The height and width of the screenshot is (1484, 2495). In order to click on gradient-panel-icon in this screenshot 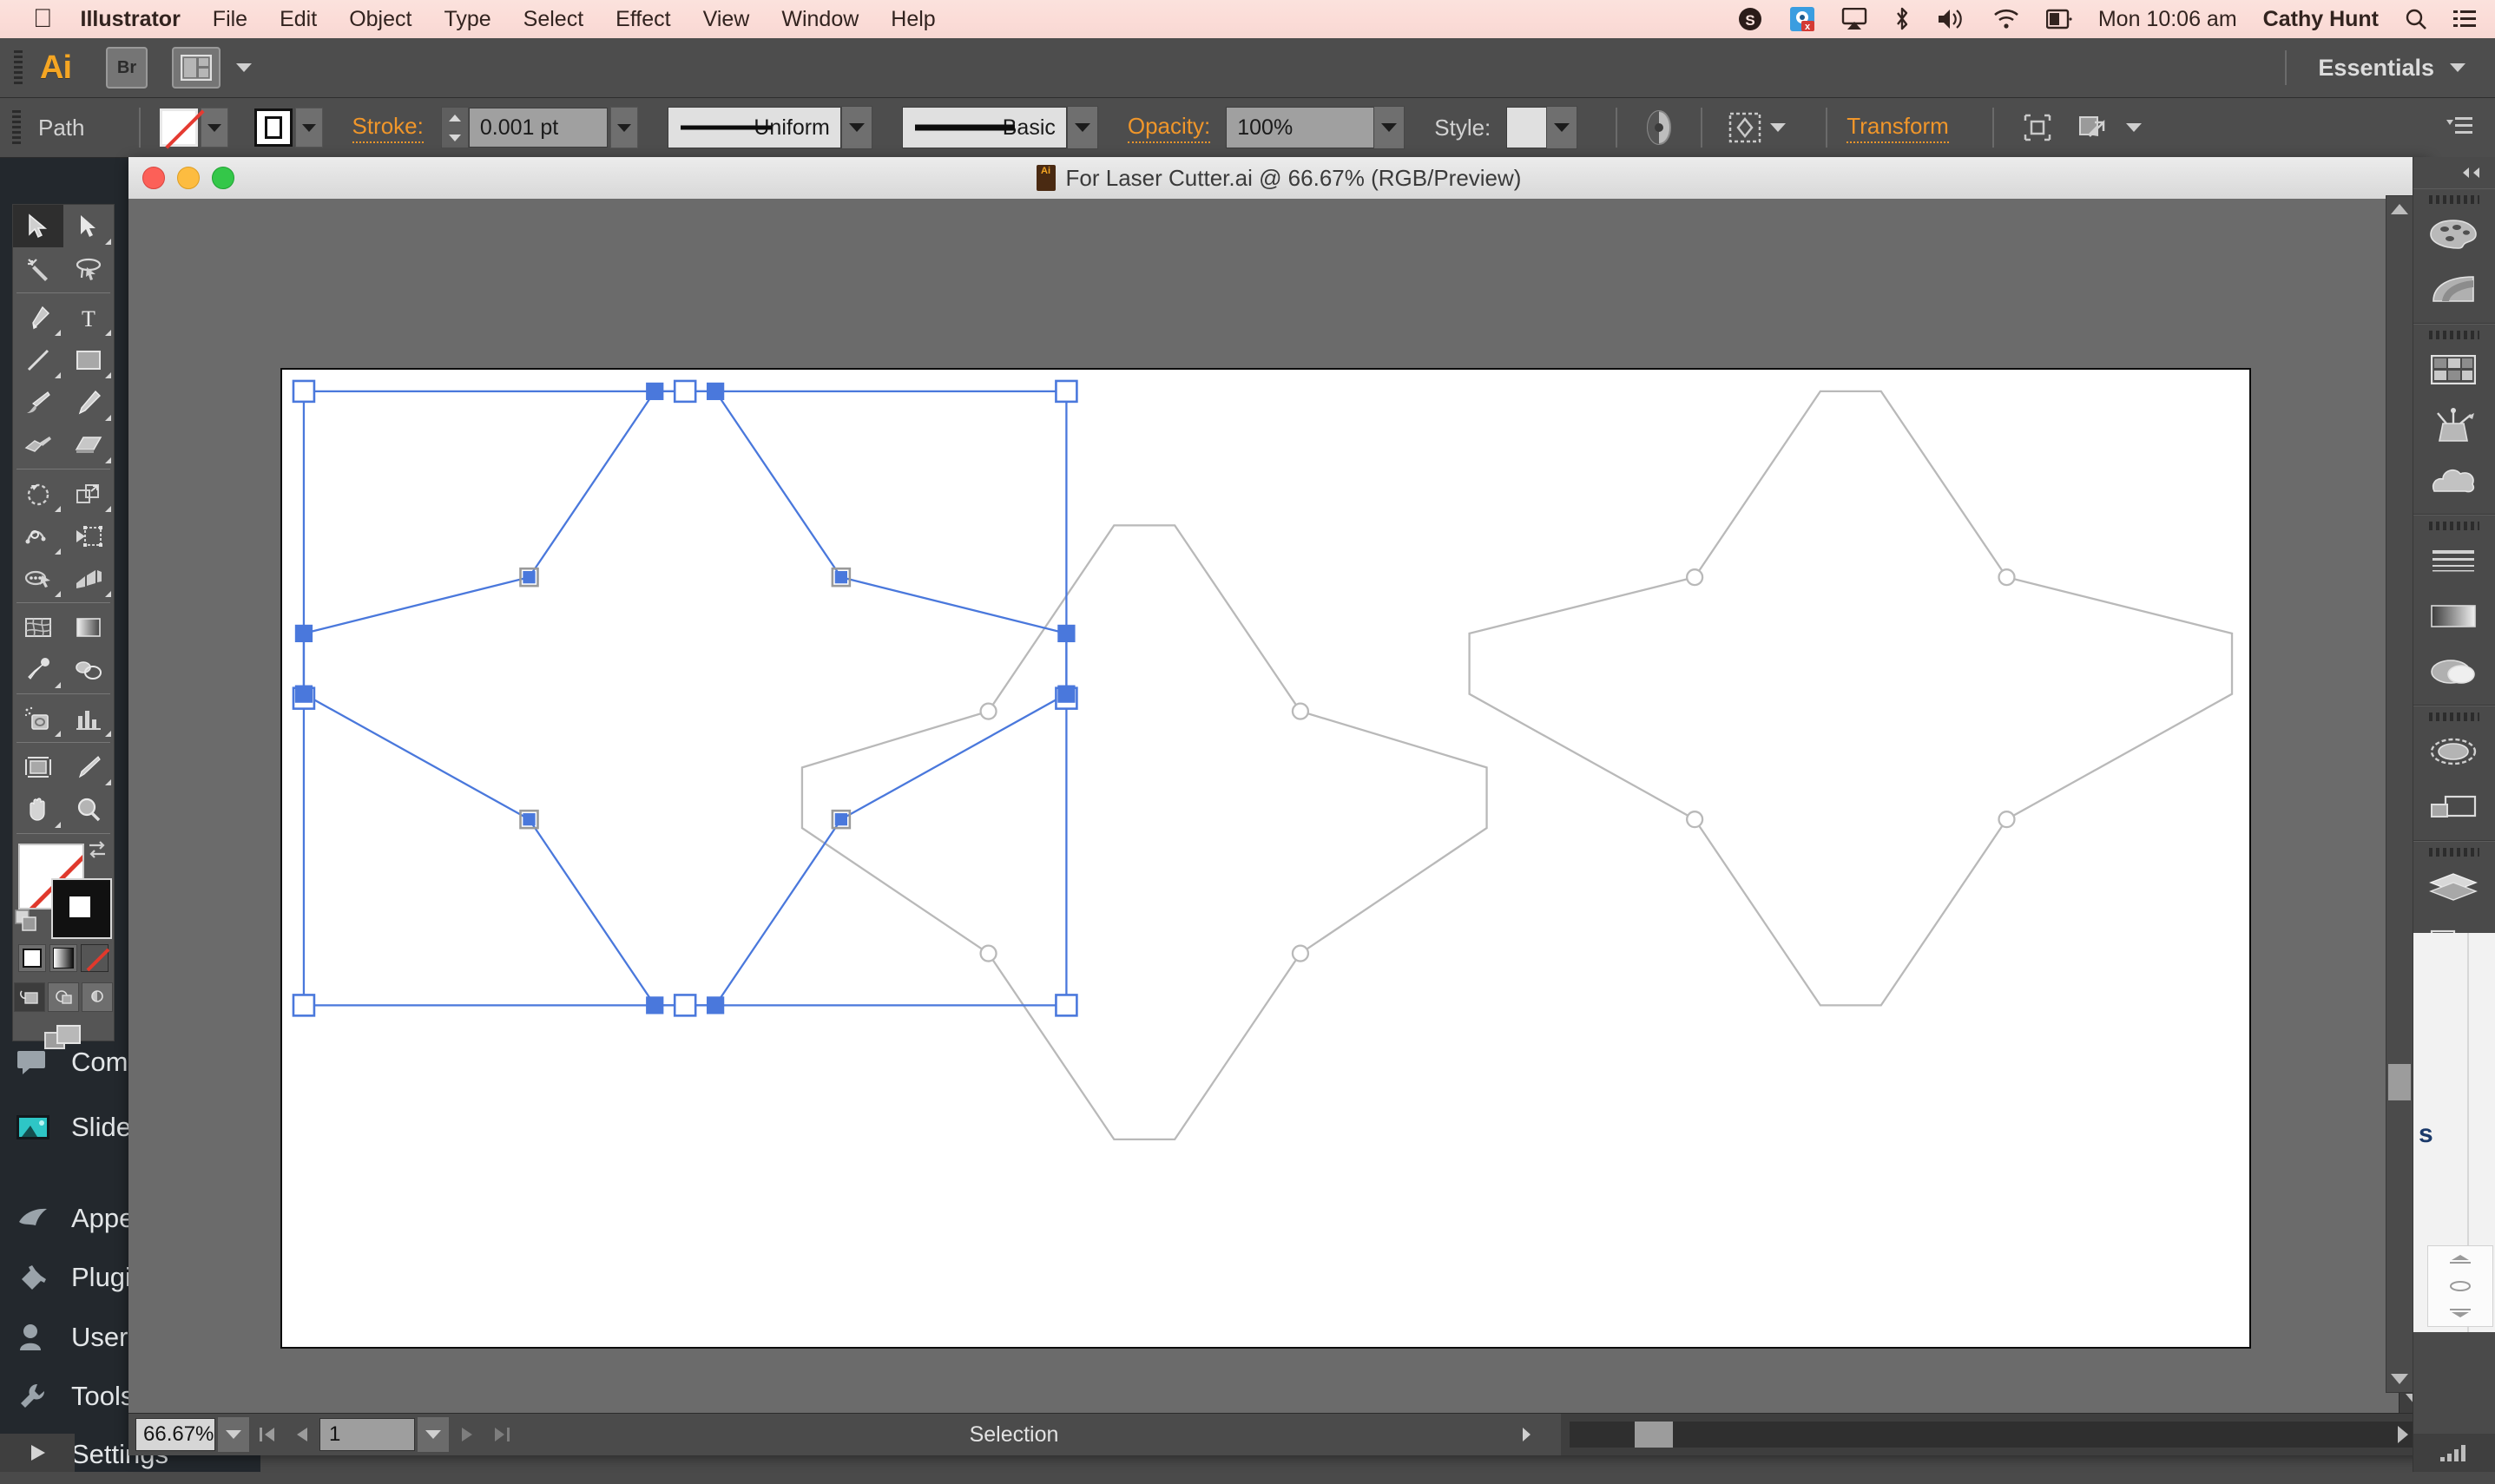, I will do `click(2453, 616)`.